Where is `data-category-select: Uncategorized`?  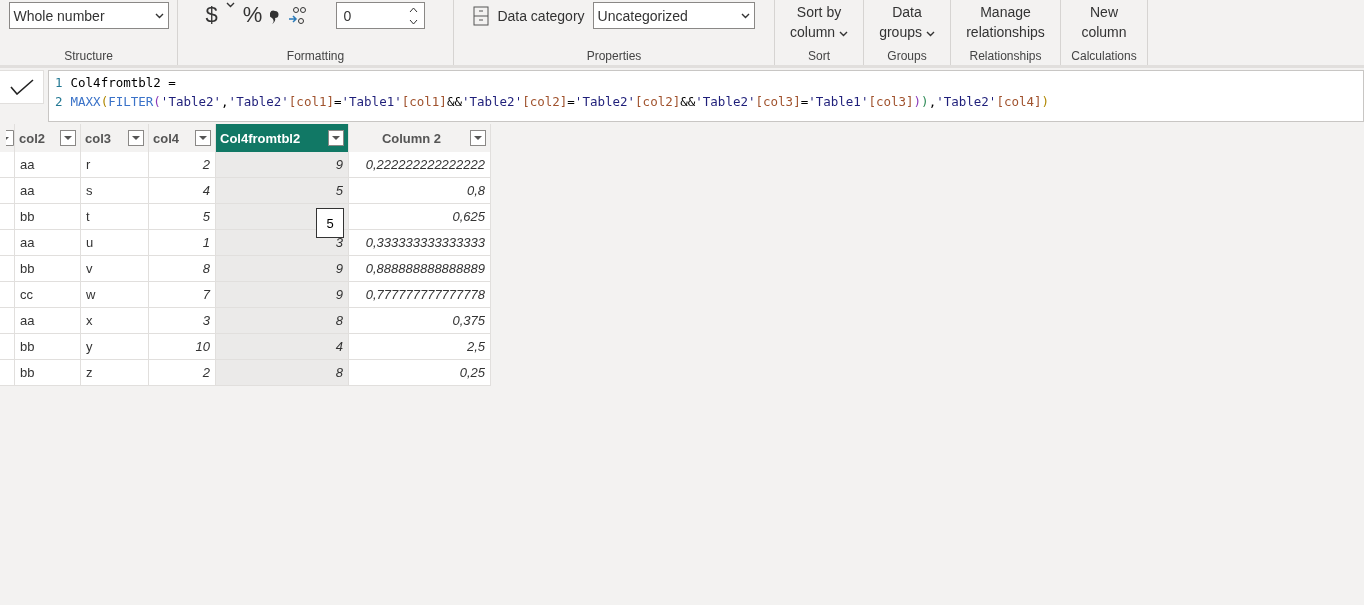
data-category-select: Uncategorized is located at coordinates (673, 15).